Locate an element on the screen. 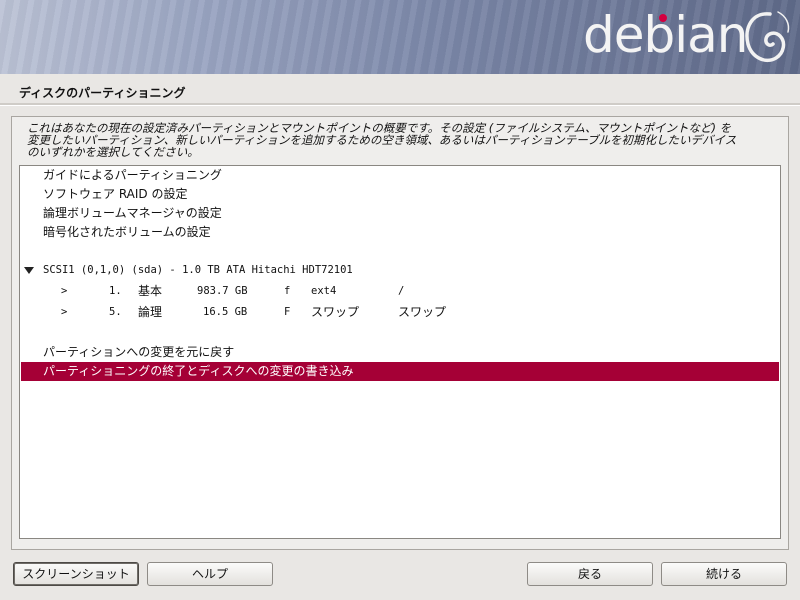  list-item-raid: ソフトウェア RAID の設定 is located at coordinates (400, 194).